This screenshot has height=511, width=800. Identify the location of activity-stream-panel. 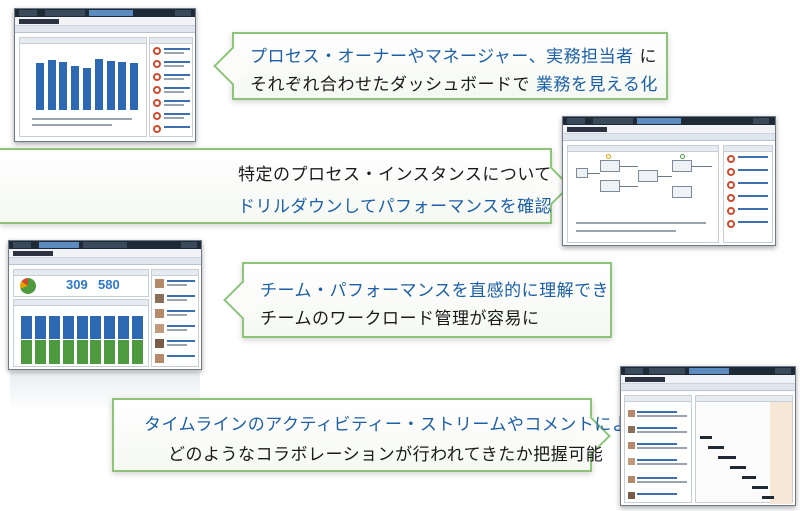
(658, 449).